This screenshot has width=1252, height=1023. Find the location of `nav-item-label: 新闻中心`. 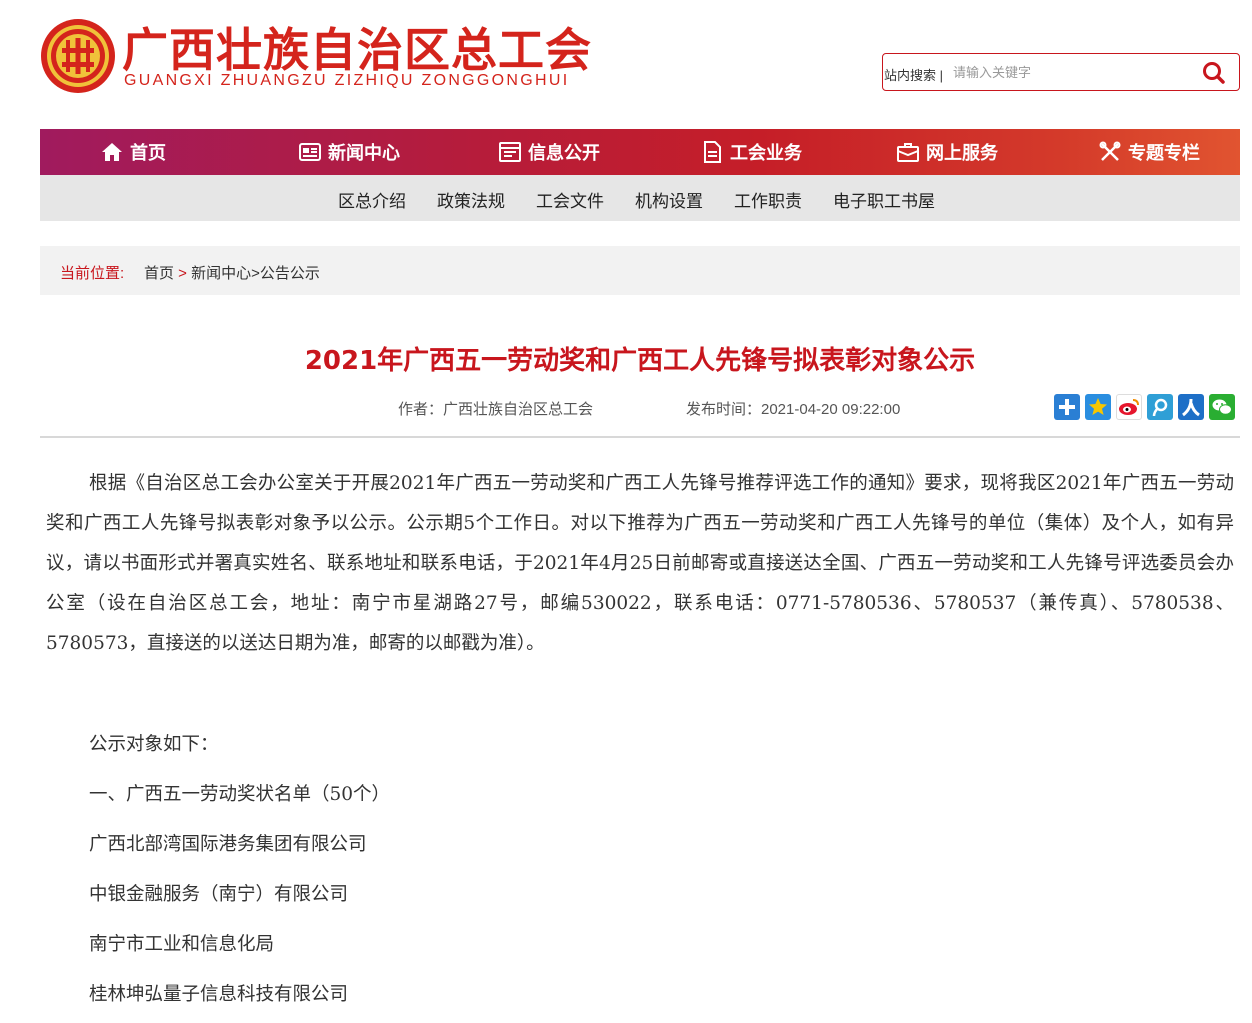

nav-item-label: 新闻中心 is located at coordinates (364, 153).